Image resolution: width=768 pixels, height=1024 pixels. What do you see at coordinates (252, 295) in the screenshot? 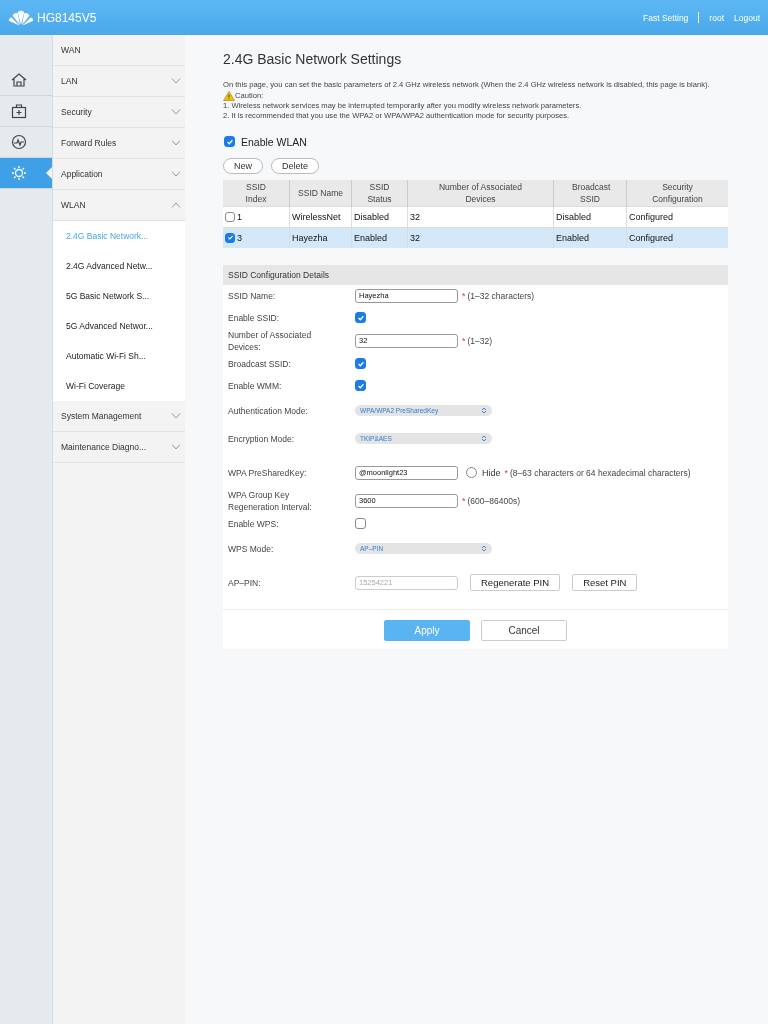
I see `field-label: SSID Name:` at bounding box center [252, 295].